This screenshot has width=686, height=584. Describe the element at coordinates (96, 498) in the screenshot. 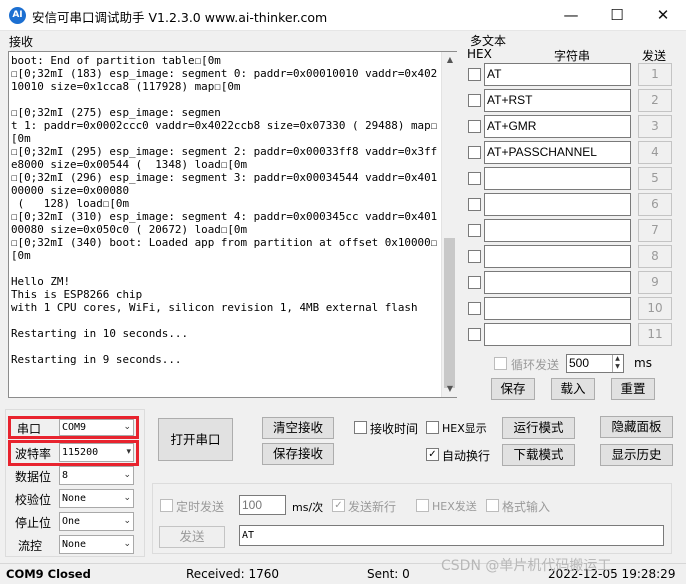

I see `parity-select: None ⌄` at that location.